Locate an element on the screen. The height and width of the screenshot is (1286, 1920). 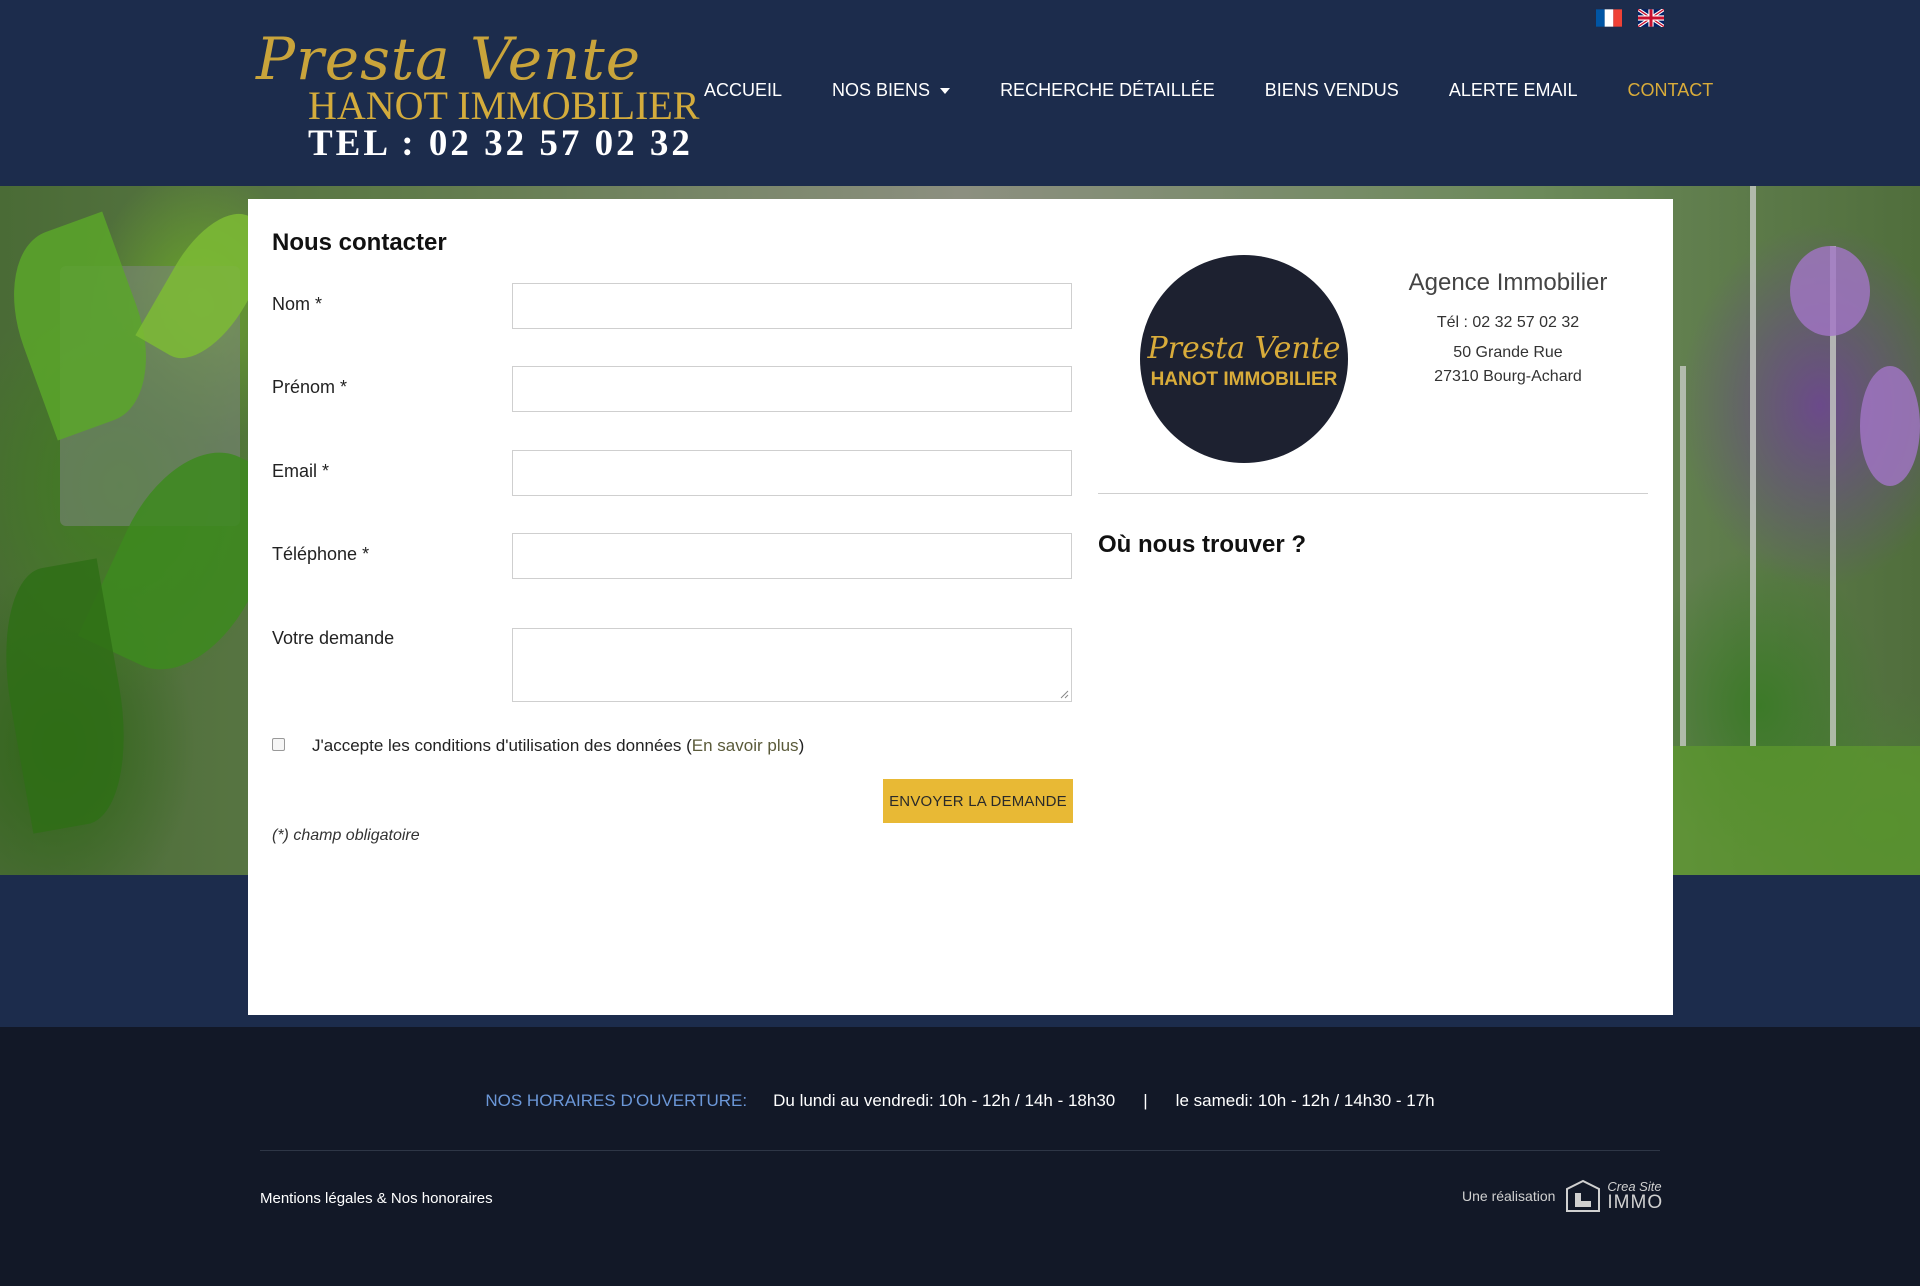
nav-recherche-label: RECHERCHE DÉTAILLÉE is located at coordinates (1107, 90).